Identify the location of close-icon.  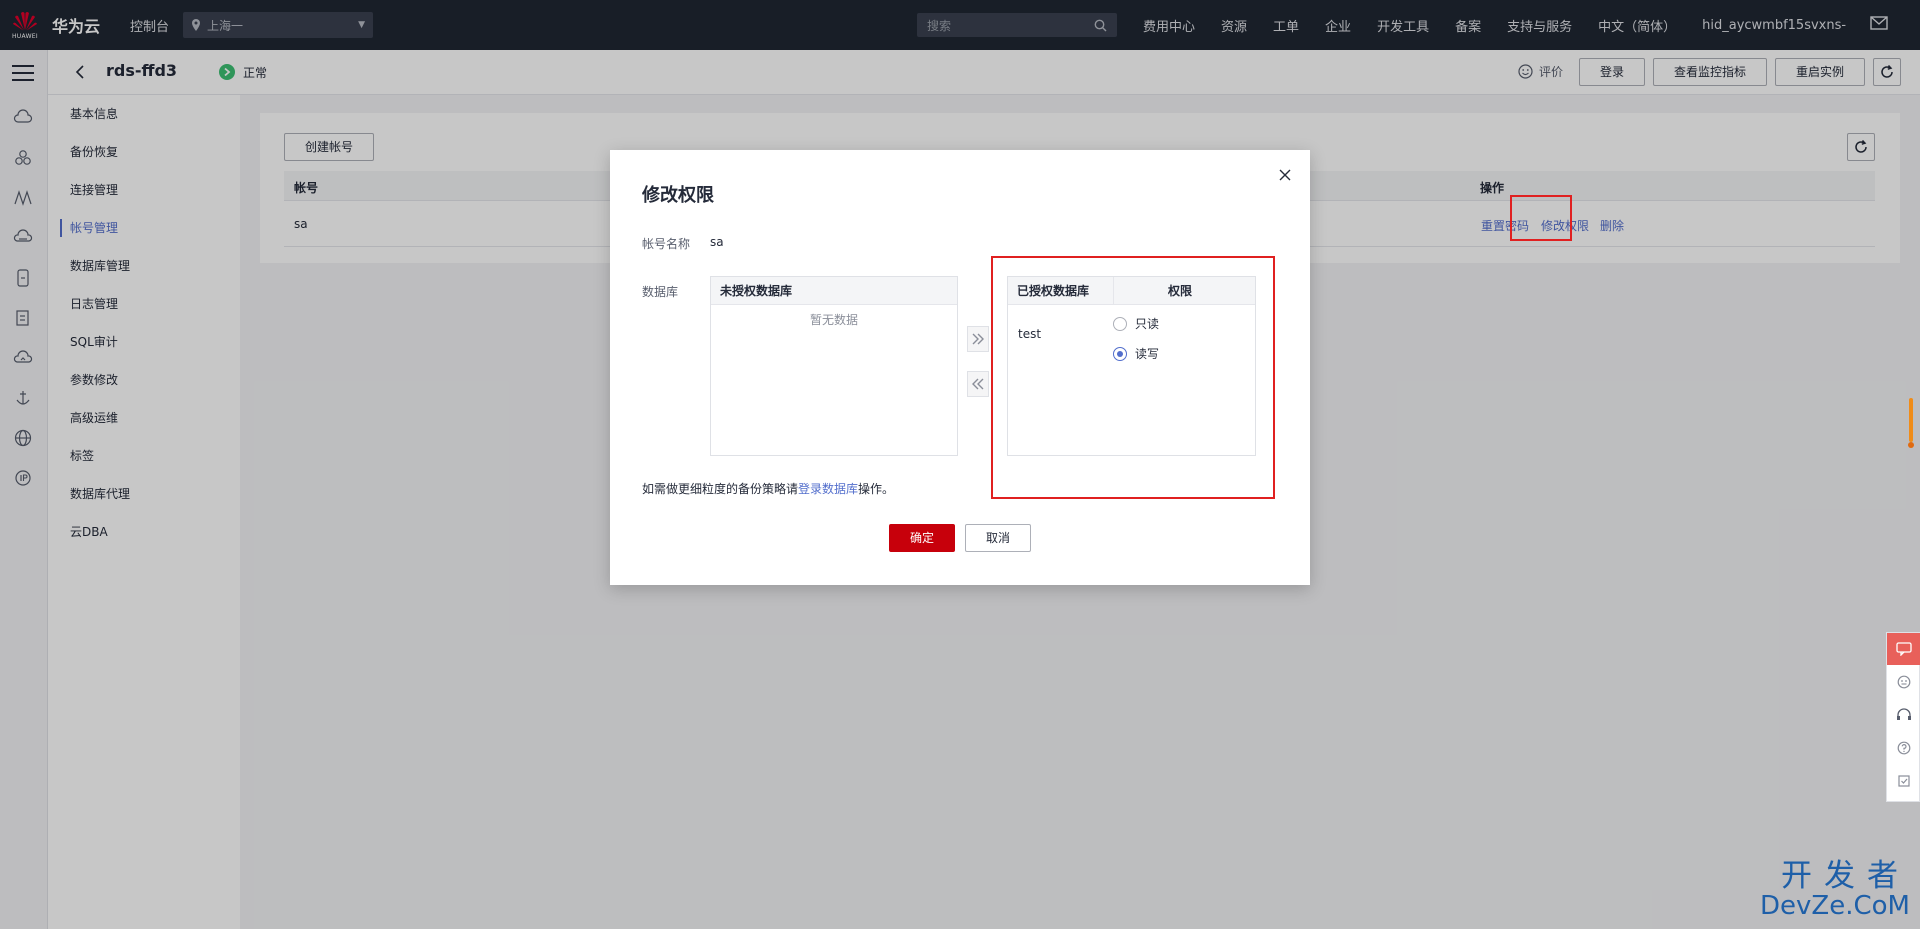
(1285, 175).